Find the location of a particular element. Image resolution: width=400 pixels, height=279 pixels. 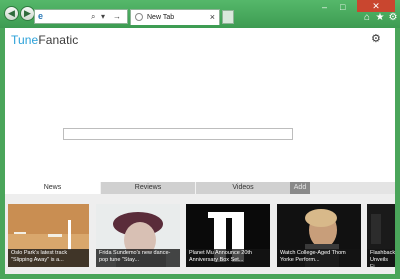

logo-part-fanatic: Fanatic is located at coordinates (58, 40).